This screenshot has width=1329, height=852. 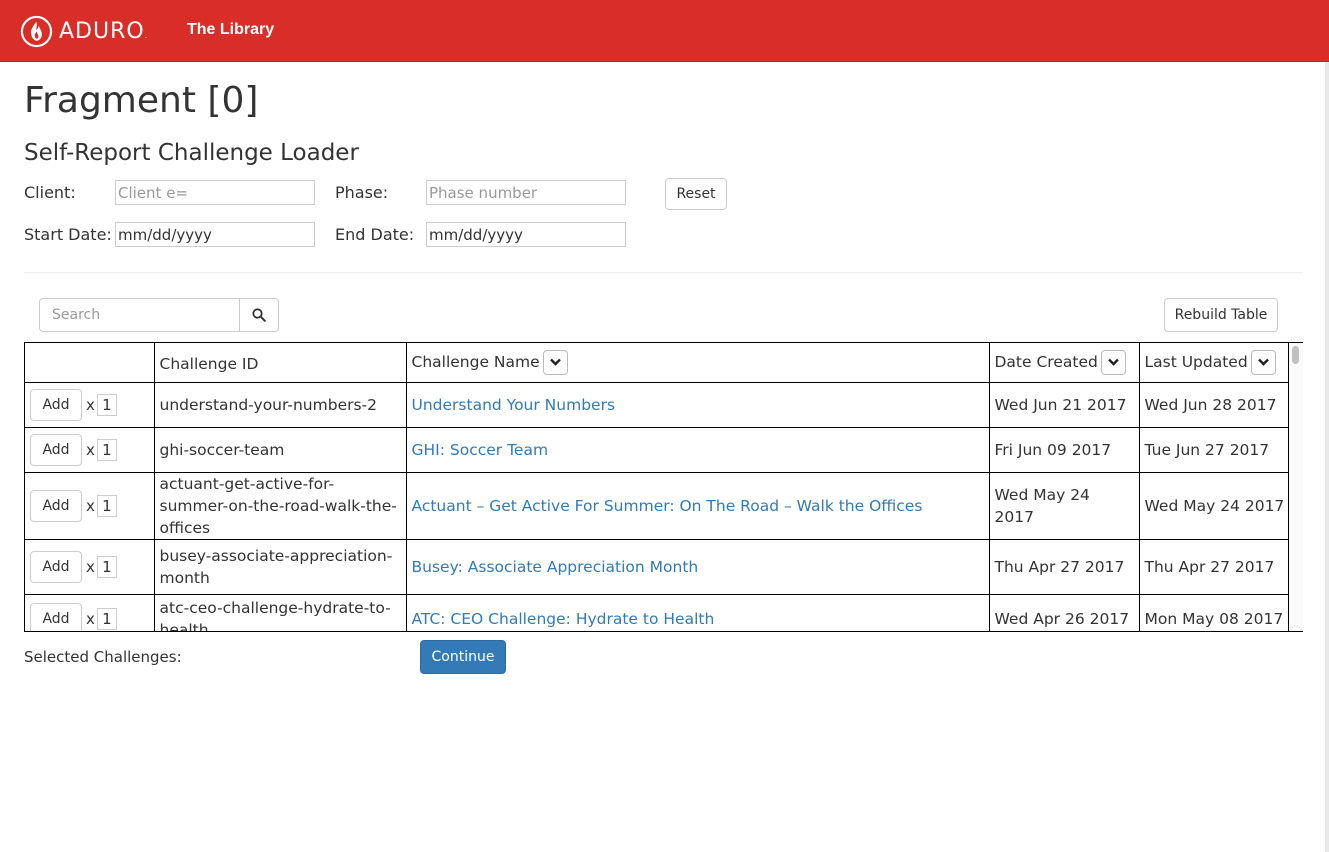 What do you see at coordinates (1064, 404) in the screenshot?
I see `date-created: Wed Jun 21 2017` at bounding box center [1064, 404].